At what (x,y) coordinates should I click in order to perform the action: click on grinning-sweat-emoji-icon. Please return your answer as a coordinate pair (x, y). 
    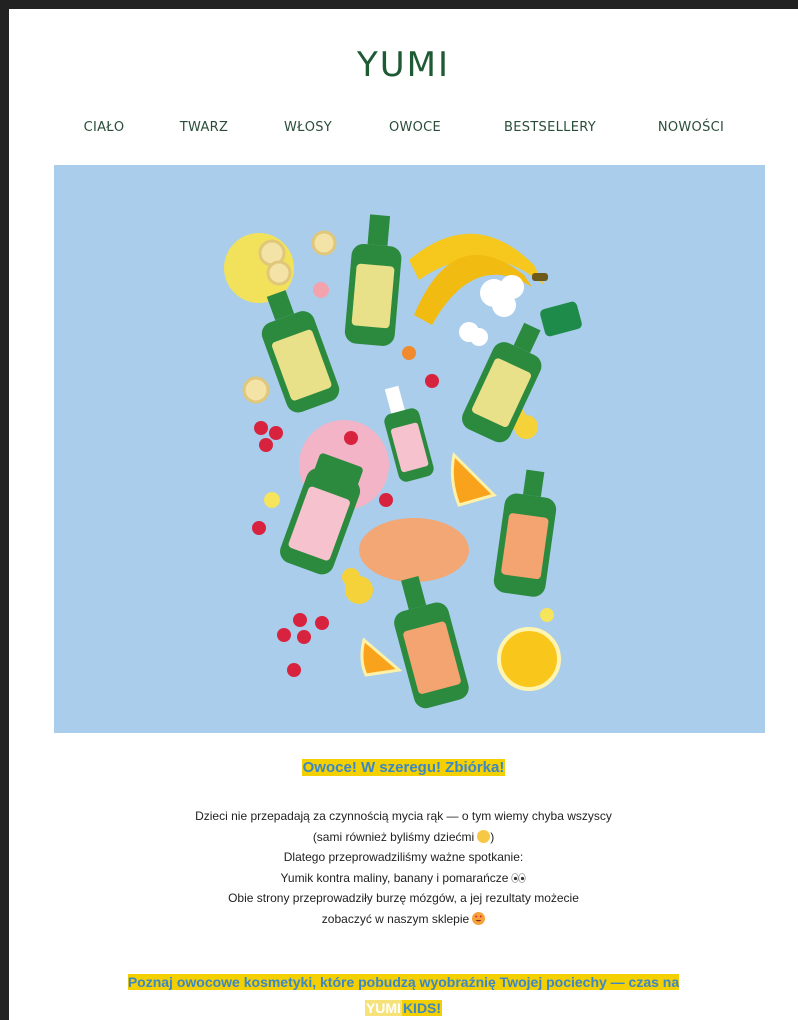
    Looking at the image, I should click on (484, 836).